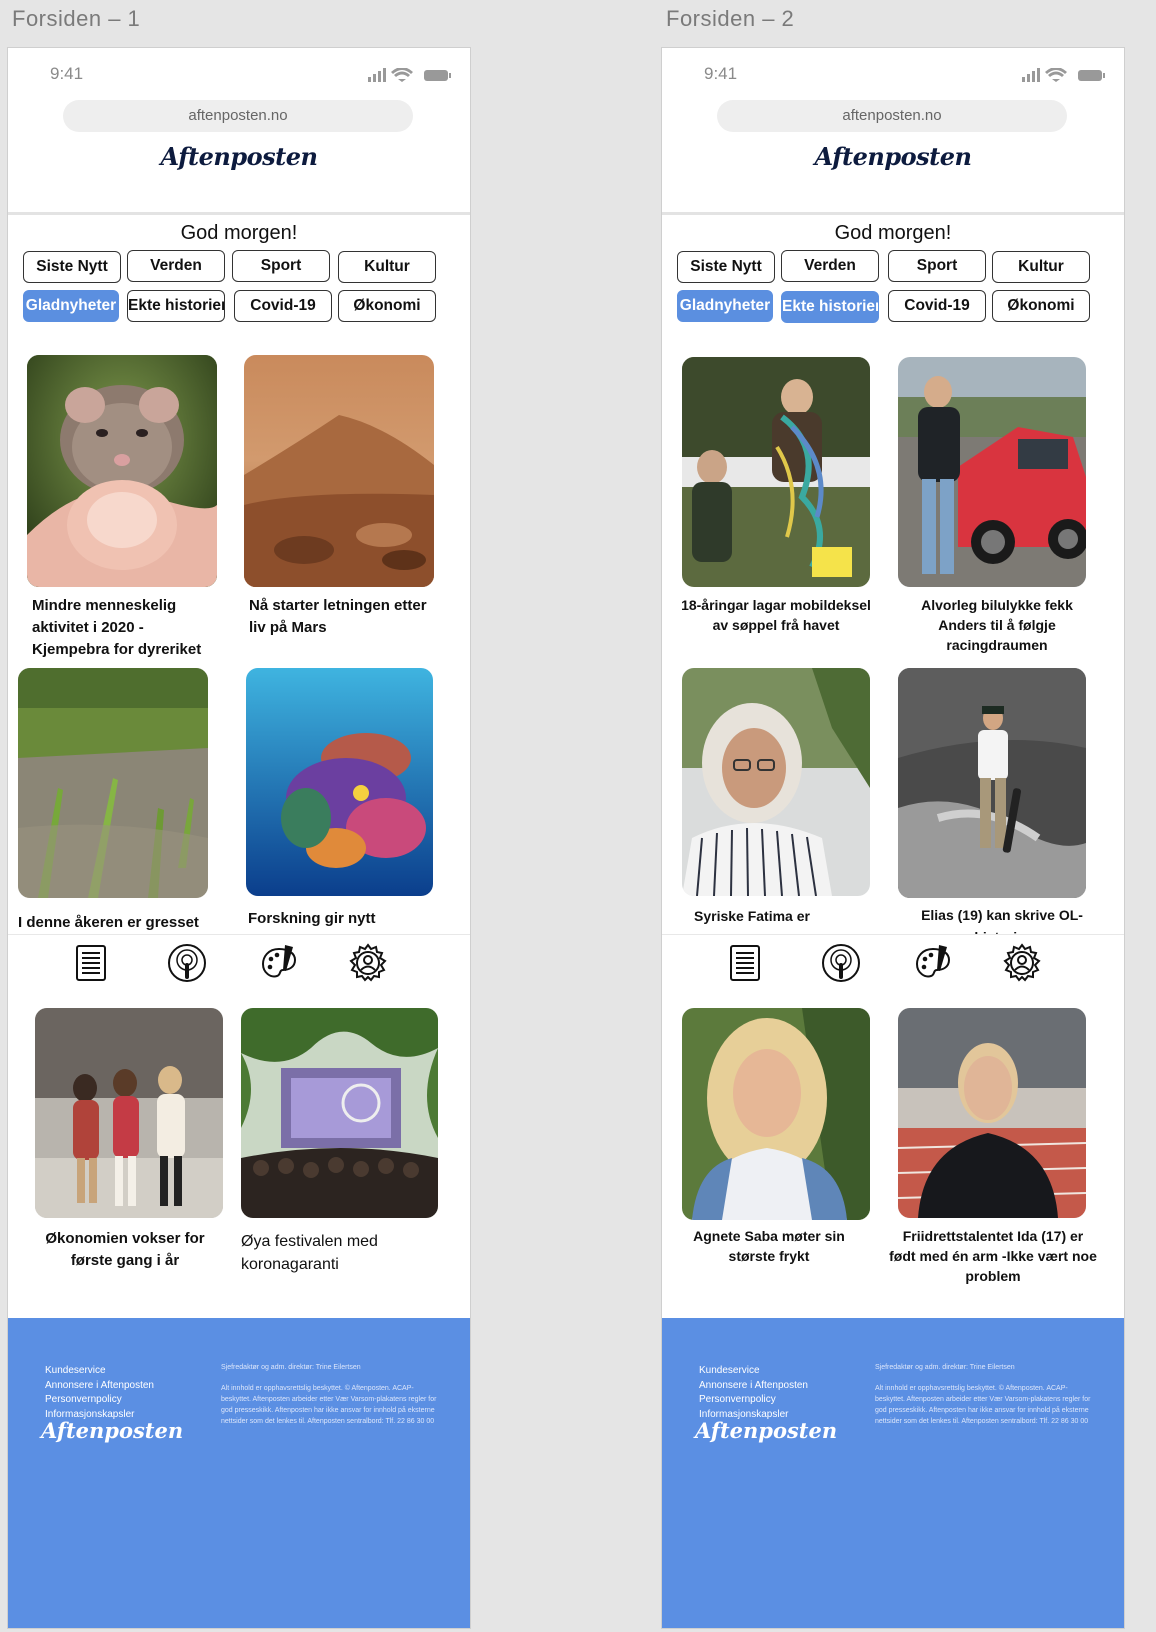  I want to click on article-card: Økonomien vokser for første gang i år, so click(130, 1148).